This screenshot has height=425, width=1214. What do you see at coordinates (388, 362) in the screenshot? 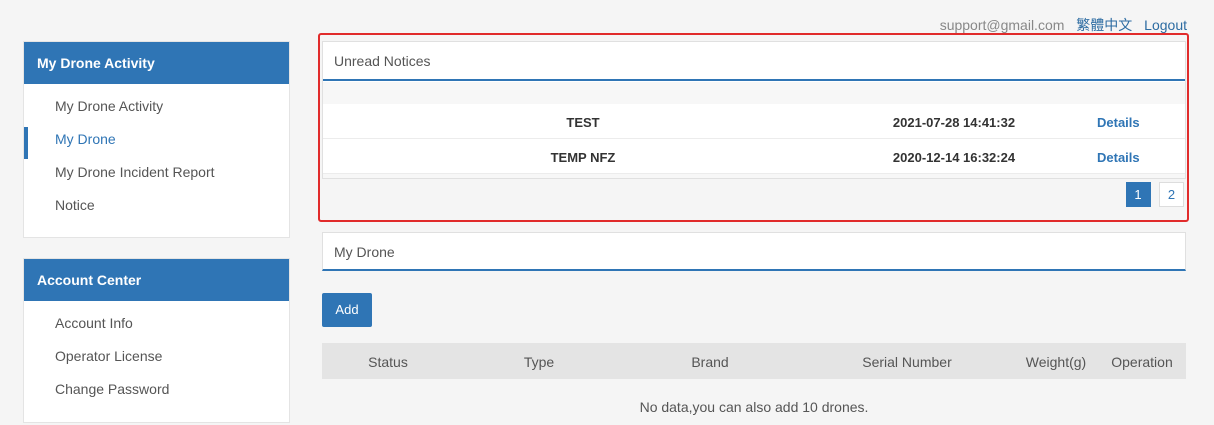
I see `column-header-status: Status` at bounding box center [388, 362].